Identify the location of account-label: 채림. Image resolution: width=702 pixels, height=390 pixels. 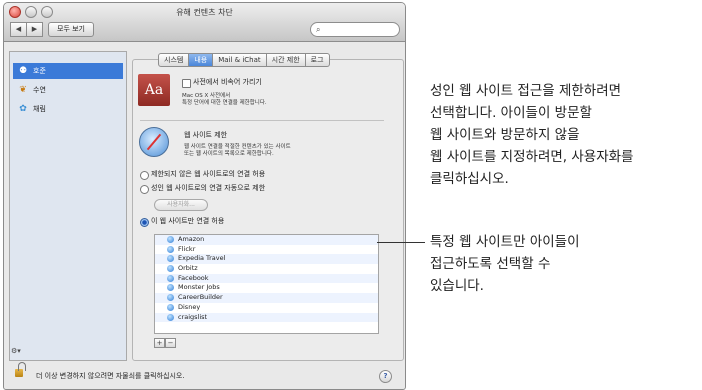
(39, 109).